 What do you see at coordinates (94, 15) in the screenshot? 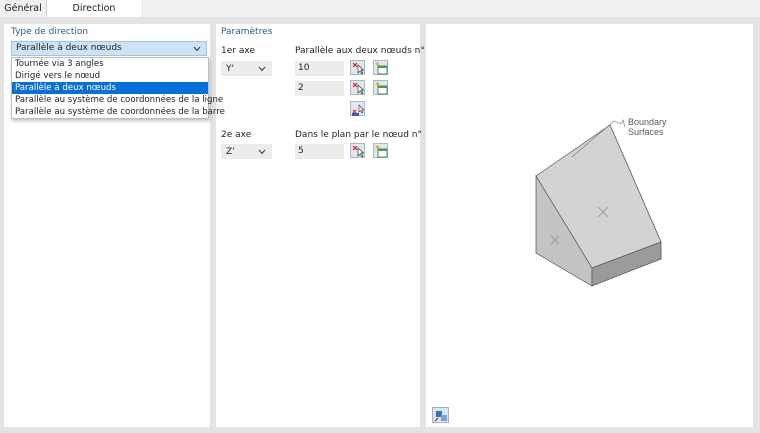
I see `tab-specific-direction: Direction spécifique` at bounding box center [94, 15].